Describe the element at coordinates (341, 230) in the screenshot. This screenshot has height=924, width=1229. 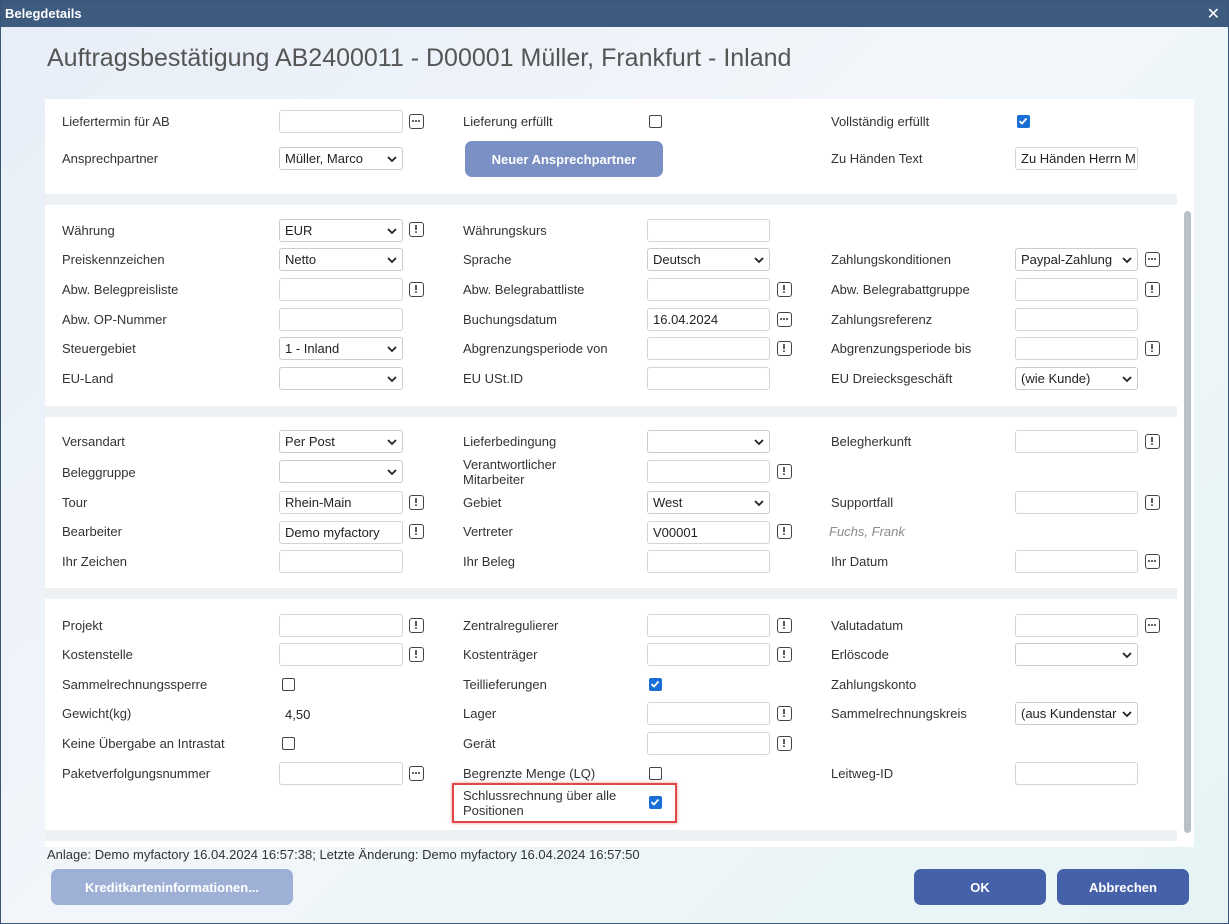
I see `waehrung-select: EUR` at that location.